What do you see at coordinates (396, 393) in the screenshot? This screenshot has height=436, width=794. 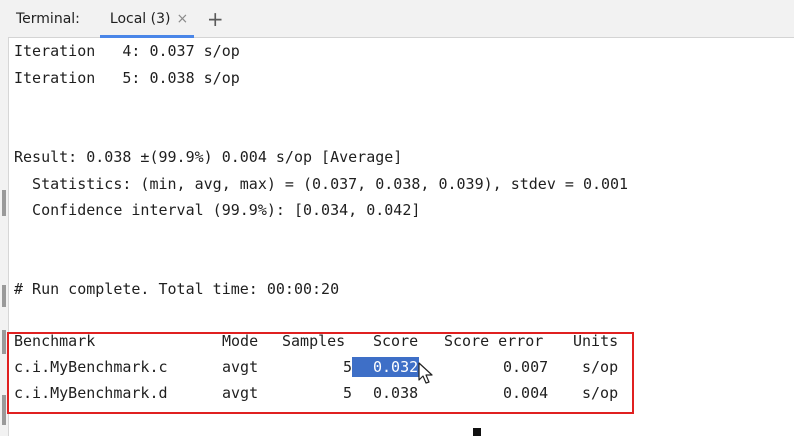 I see `row-2-score: 0.038` at bounding box center [396, 393].